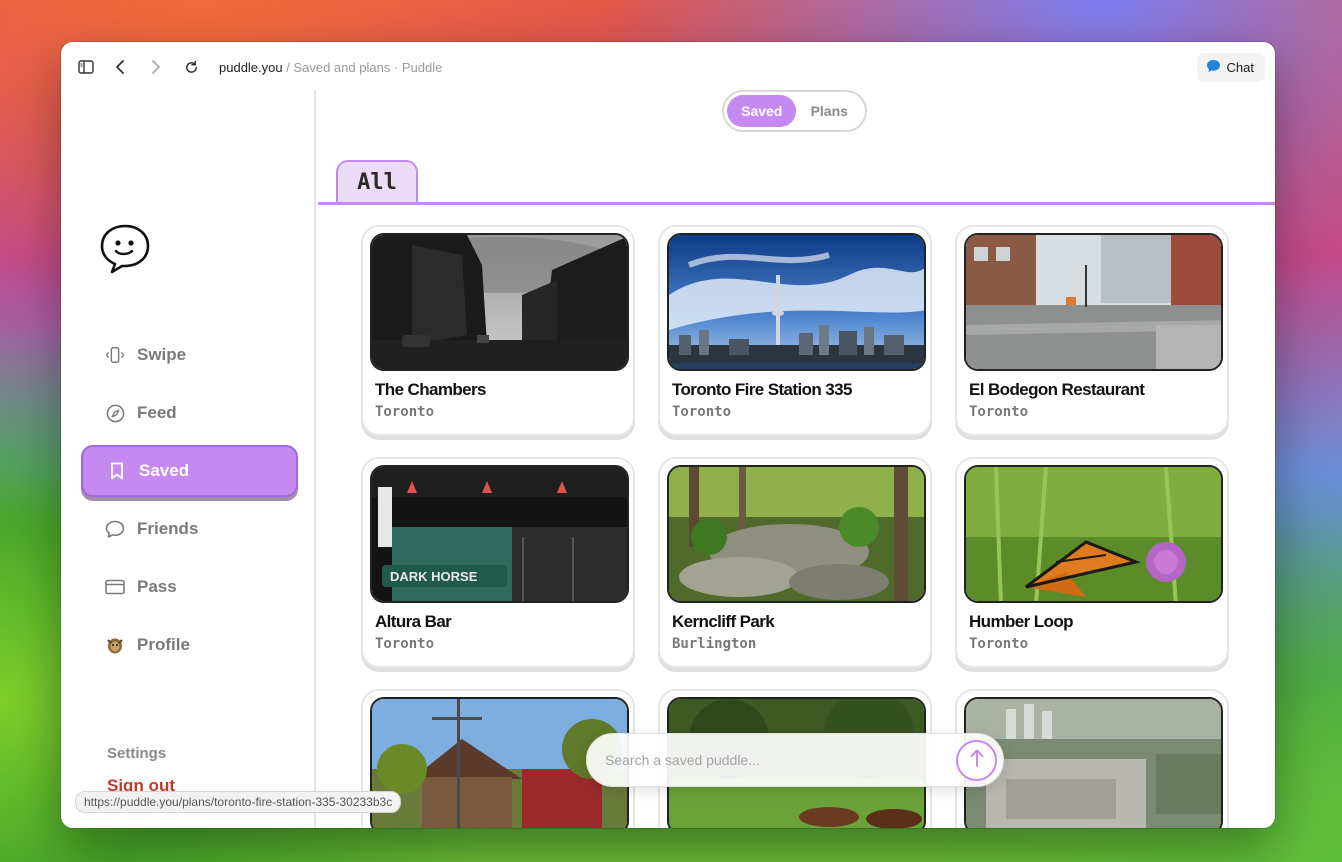  Describe the element at coordinates (189, 413) in the screenshot. I see `sidebar-item-feed: Feed` at that location.